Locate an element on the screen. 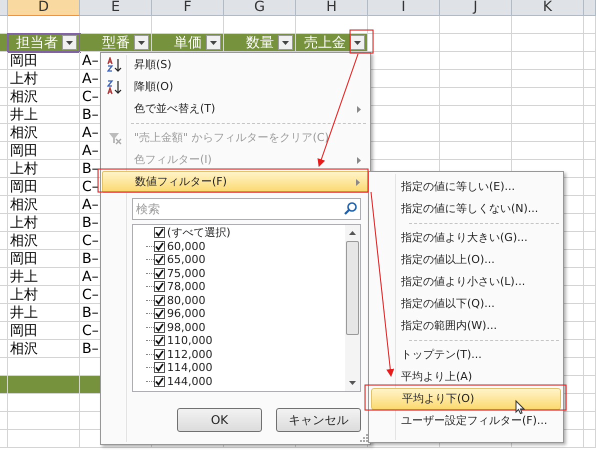 The height and width of the screenshot is (451, 596). ok-button: OK is located at coordinates (219, 420).